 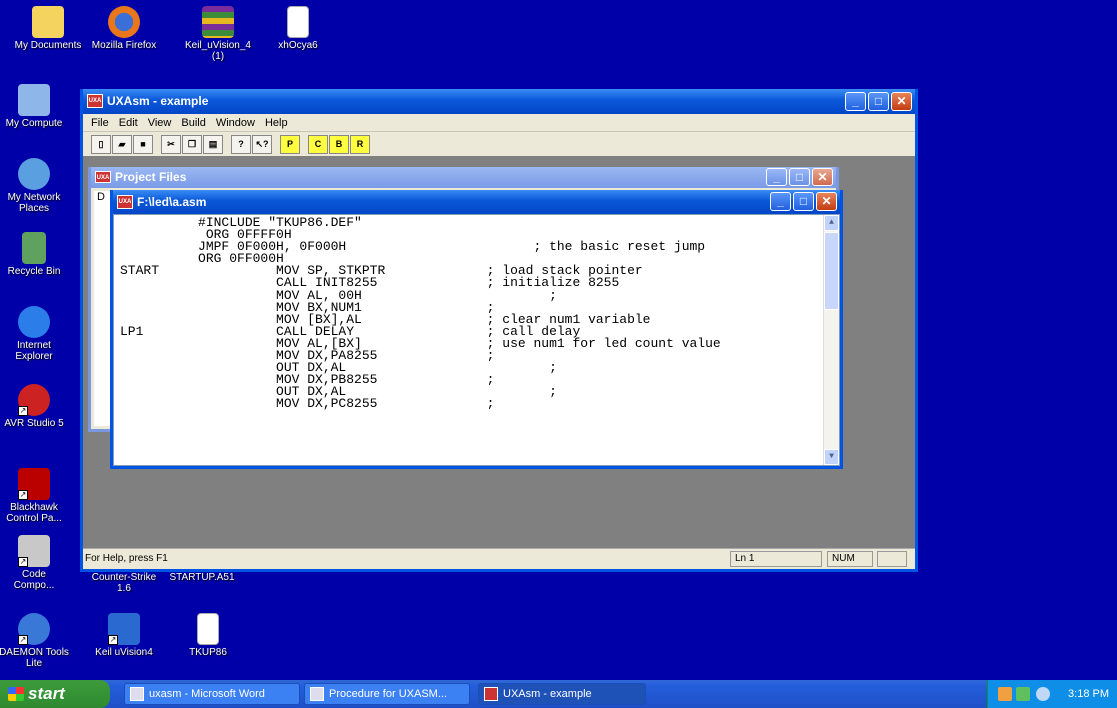 I want to click on desktop-icon-network: My Network Places, so click(x=36, y=186).